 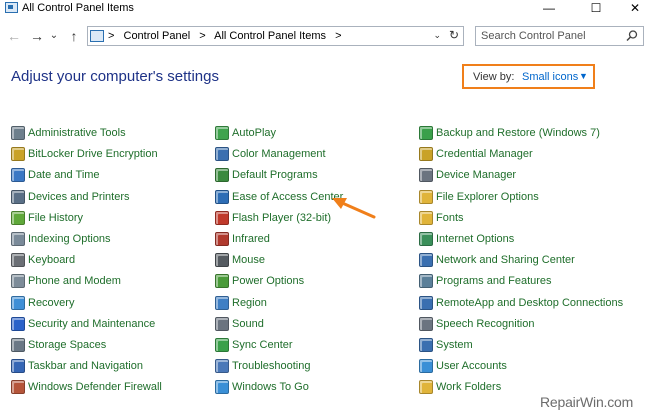 What do you see at coordinates (279, 154) in the screenshot?
I see `control-panel-item-label: Color Management` at bounding box center [279, 154].